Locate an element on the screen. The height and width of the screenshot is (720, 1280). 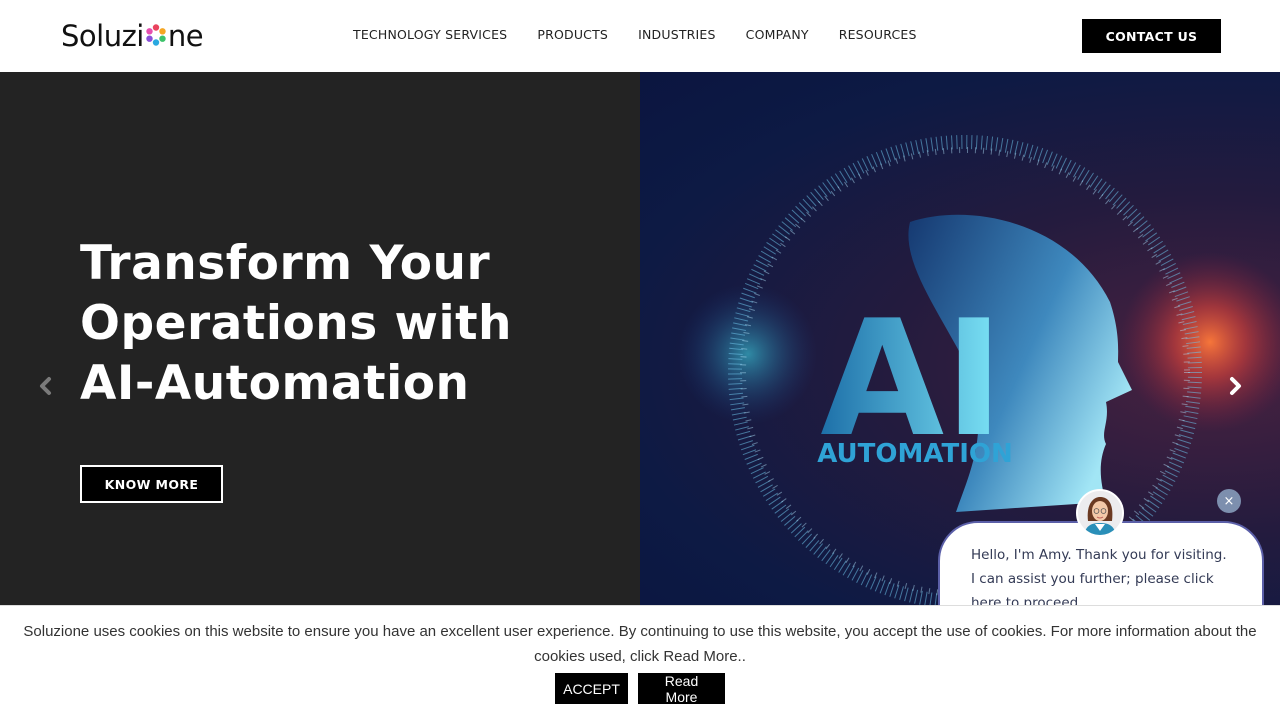
hero-title-line: Operations with is located at coordinates (296, 323).